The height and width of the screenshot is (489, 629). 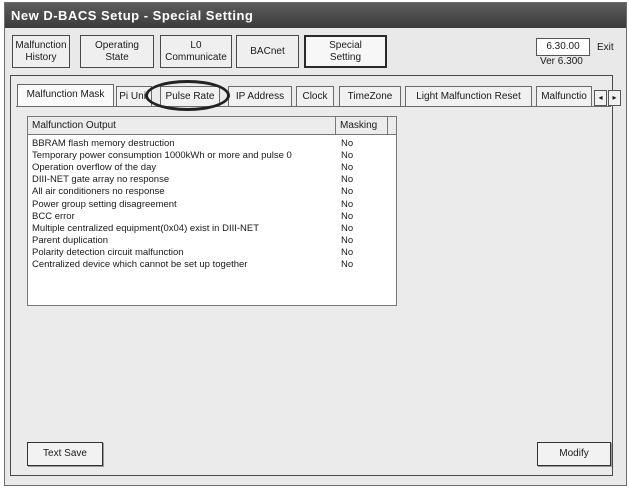 I want to click on version-value: 6.30.00, so click(x=563, y=47).